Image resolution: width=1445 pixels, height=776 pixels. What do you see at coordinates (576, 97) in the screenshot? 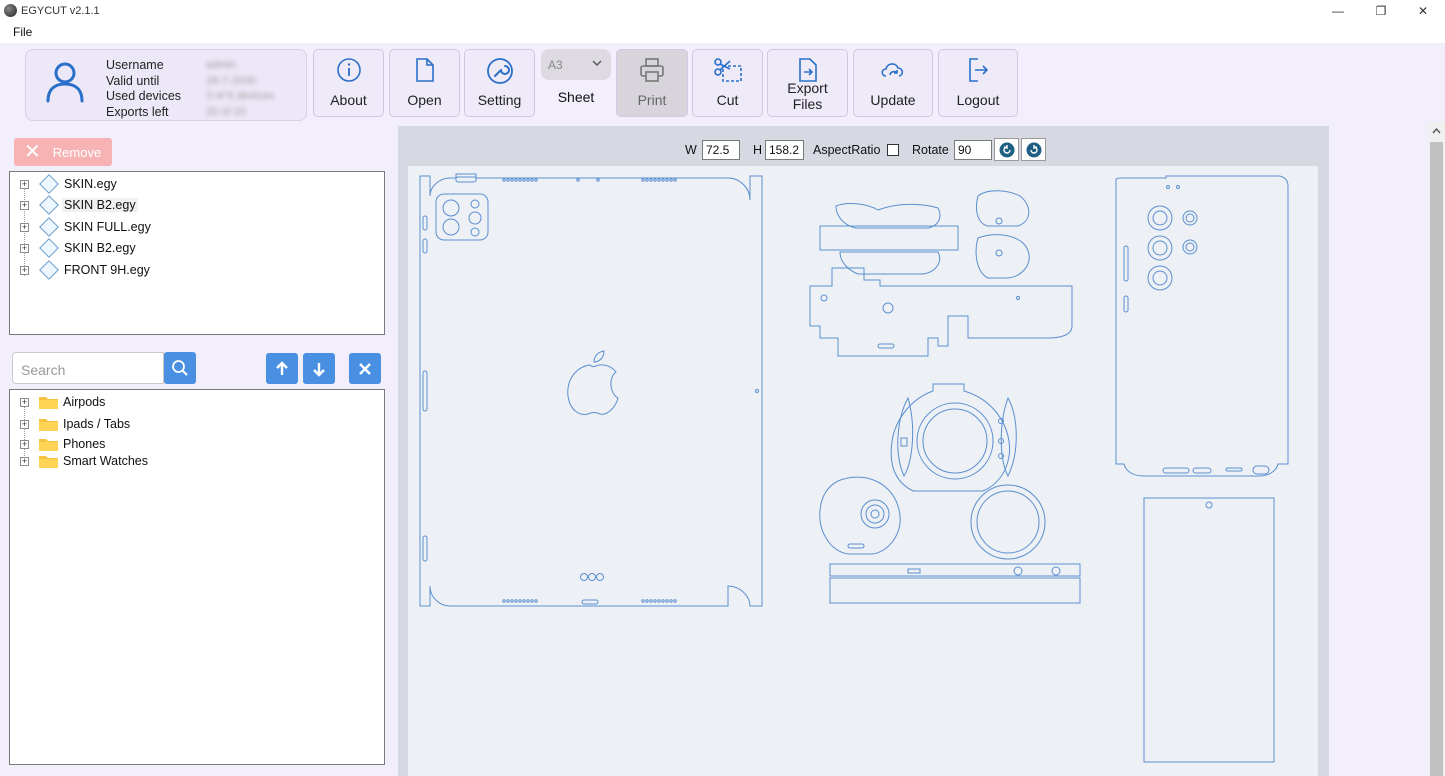
I see `sheet-label: Sheet` at bounding box center [576, 97].